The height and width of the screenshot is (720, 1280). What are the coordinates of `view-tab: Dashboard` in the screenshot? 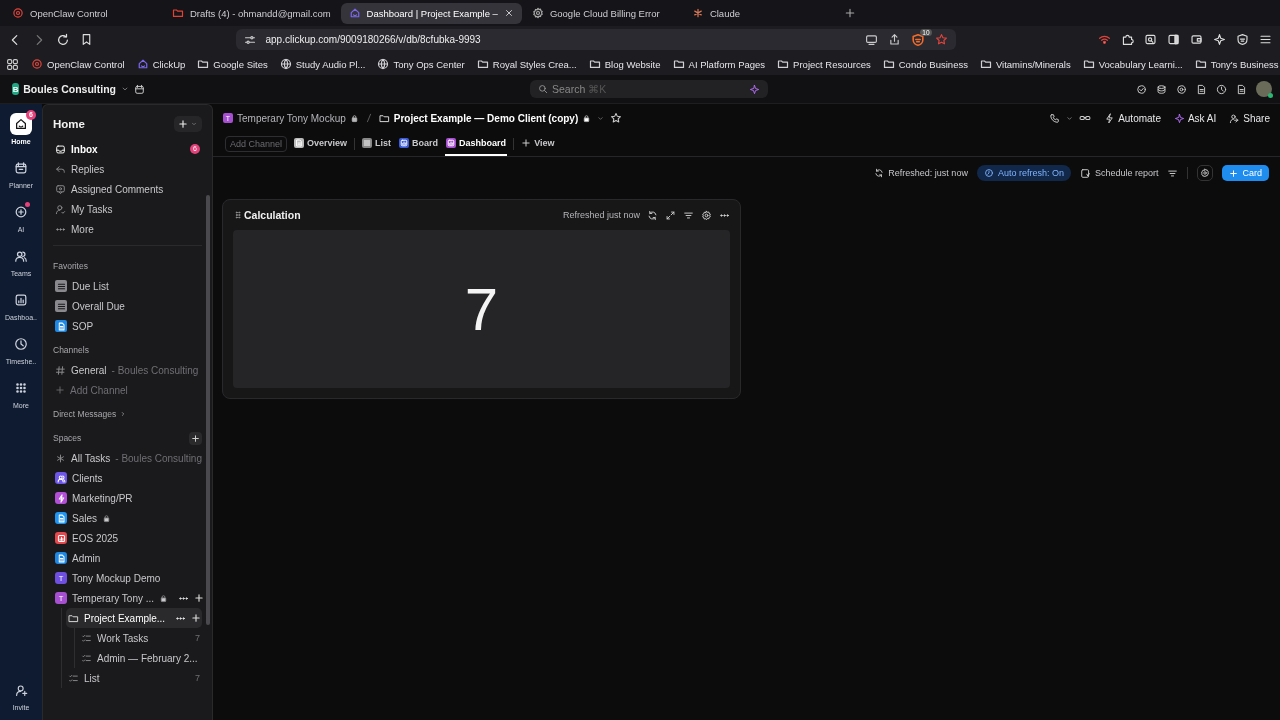 It's located at (476, 144).